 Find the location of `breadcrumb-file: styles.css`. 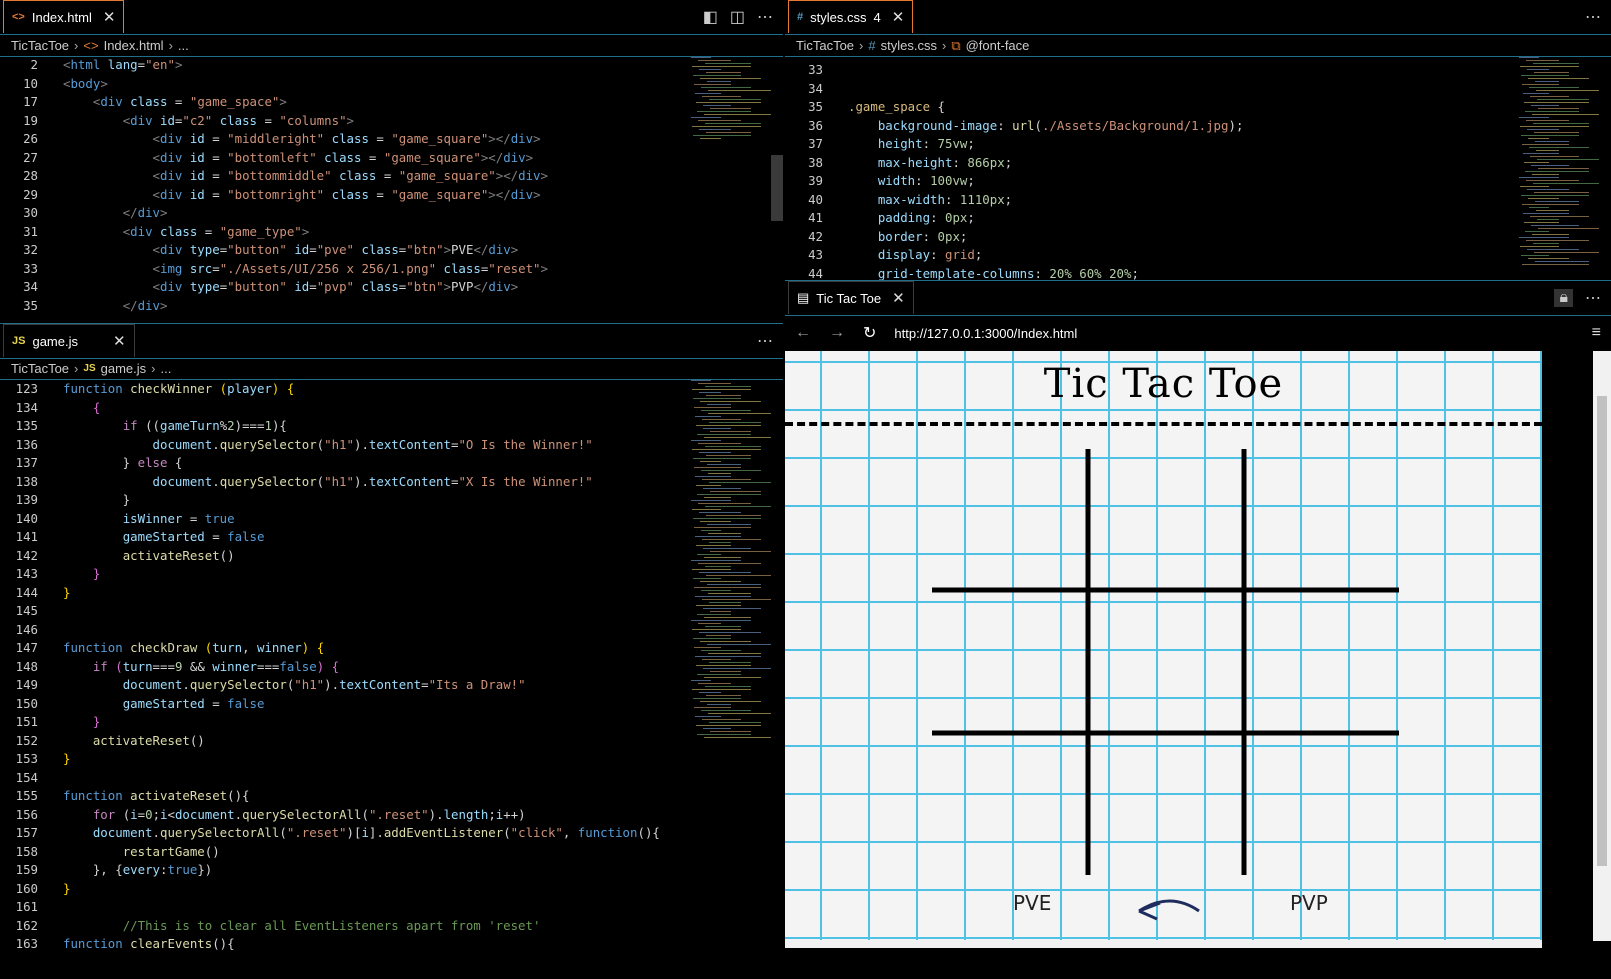

breadcrumb-file: styles.css is located at coordinates (909, 45).